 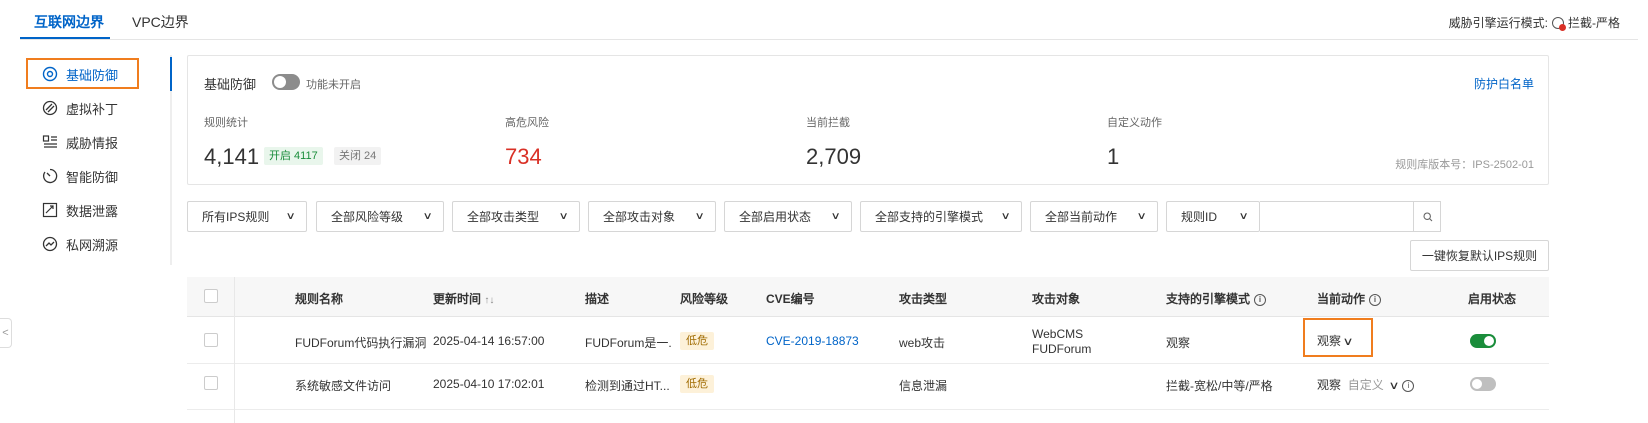 What do you see at coordinates (1062, 349) in the screenshot?
I see `attack-target-line2: FUDForum` at bounding box center [1062, 349].